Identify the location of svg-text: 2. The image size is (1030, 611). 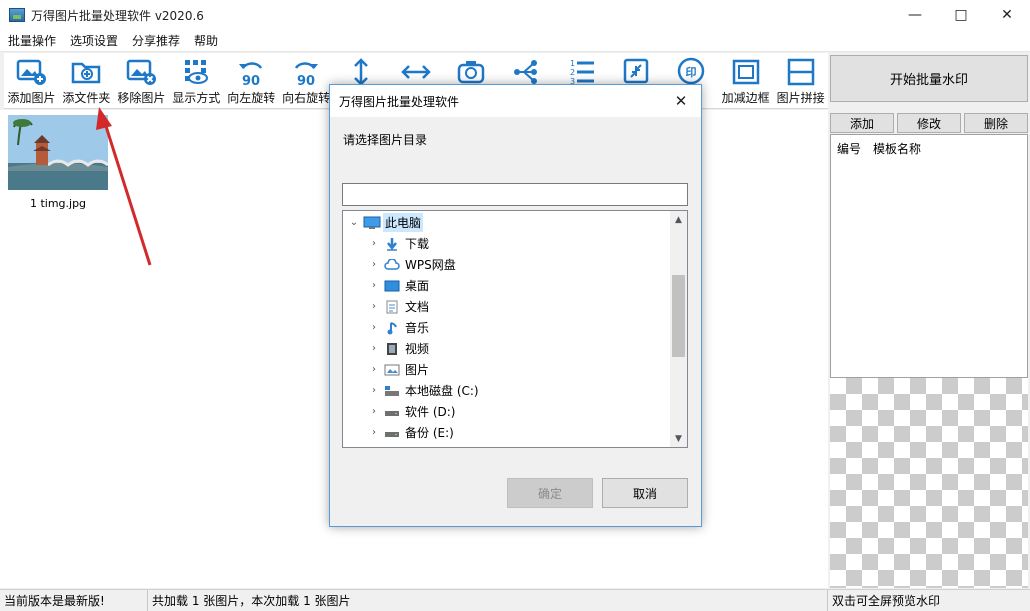
(572, 72).